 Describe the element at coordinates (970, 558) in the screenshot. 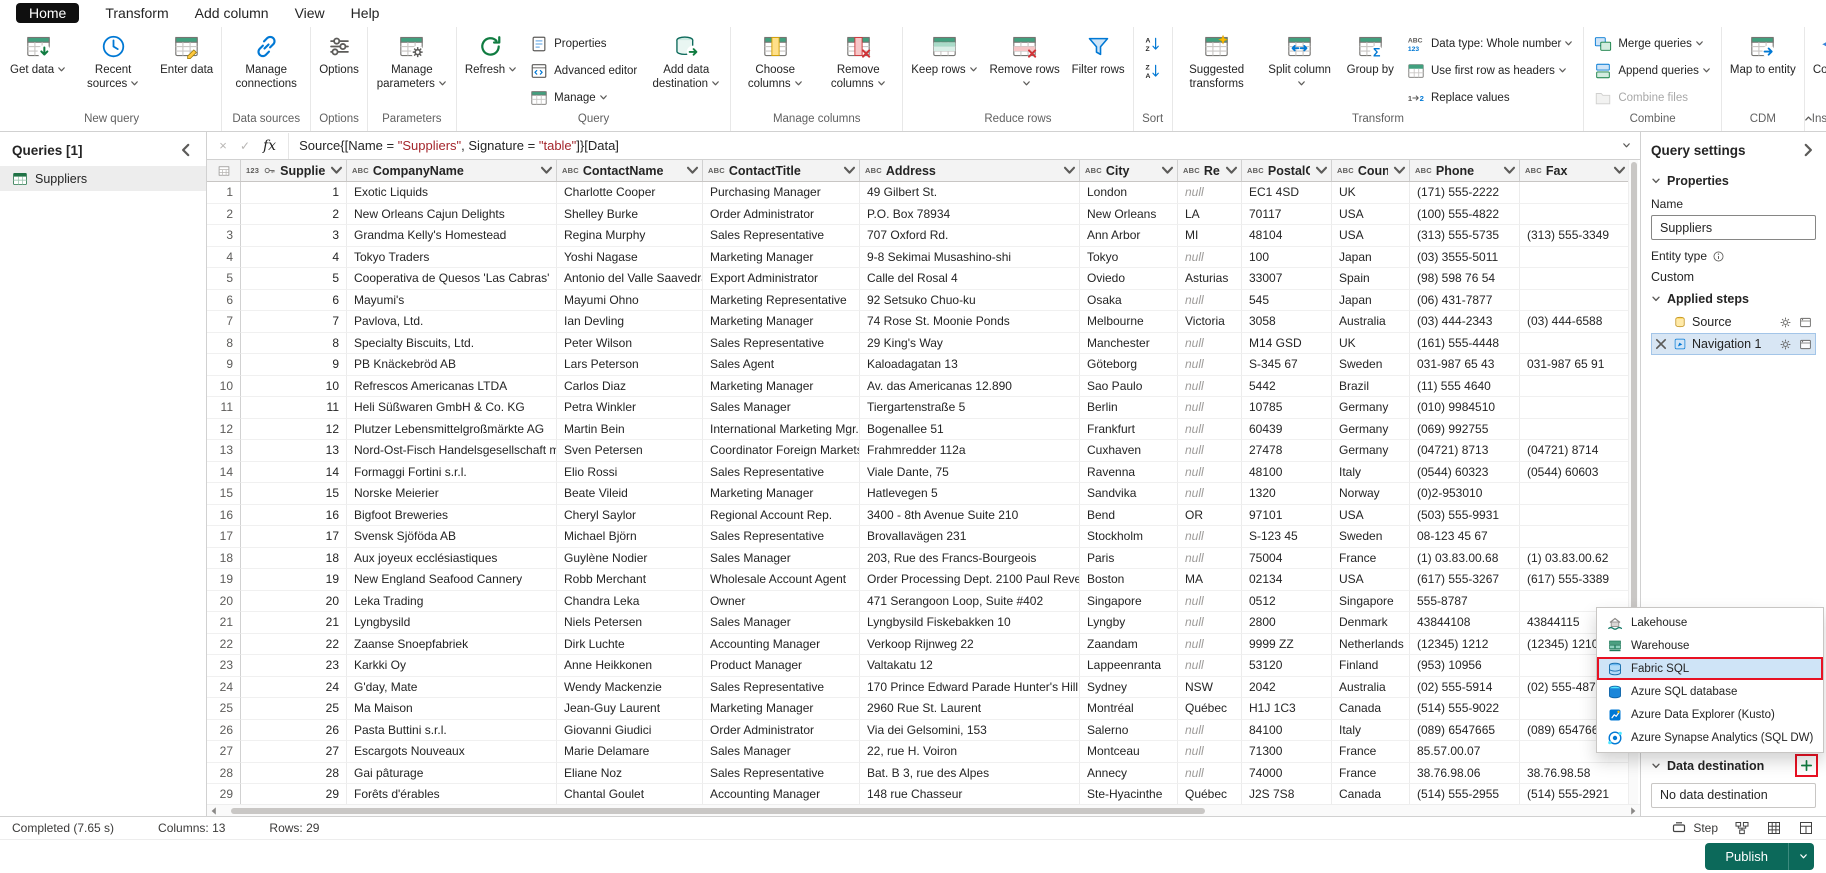

I see `cell-address: 203, Rue des Francs-Bourgeois` at that location.